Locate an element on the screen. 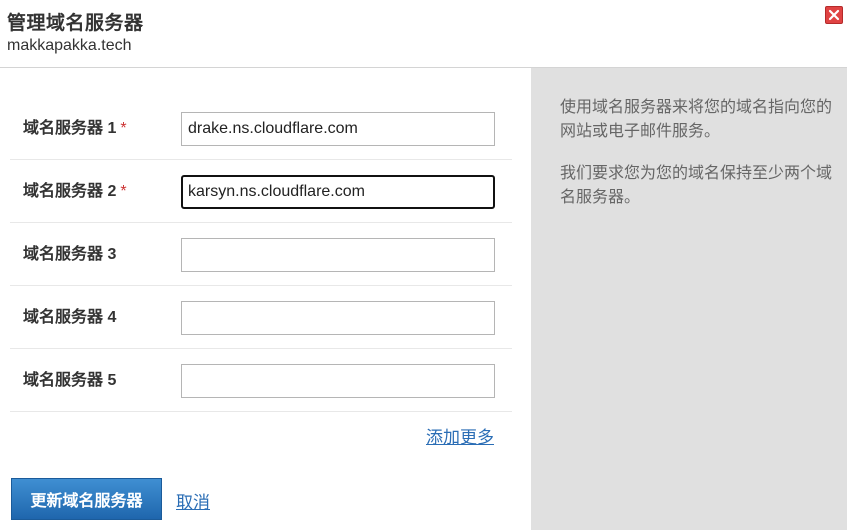 Image resolution: width=847 pixels, height=530 pixels. nameserver-row-2: 域名服务器 2 * is located at coordinates (261, 191).